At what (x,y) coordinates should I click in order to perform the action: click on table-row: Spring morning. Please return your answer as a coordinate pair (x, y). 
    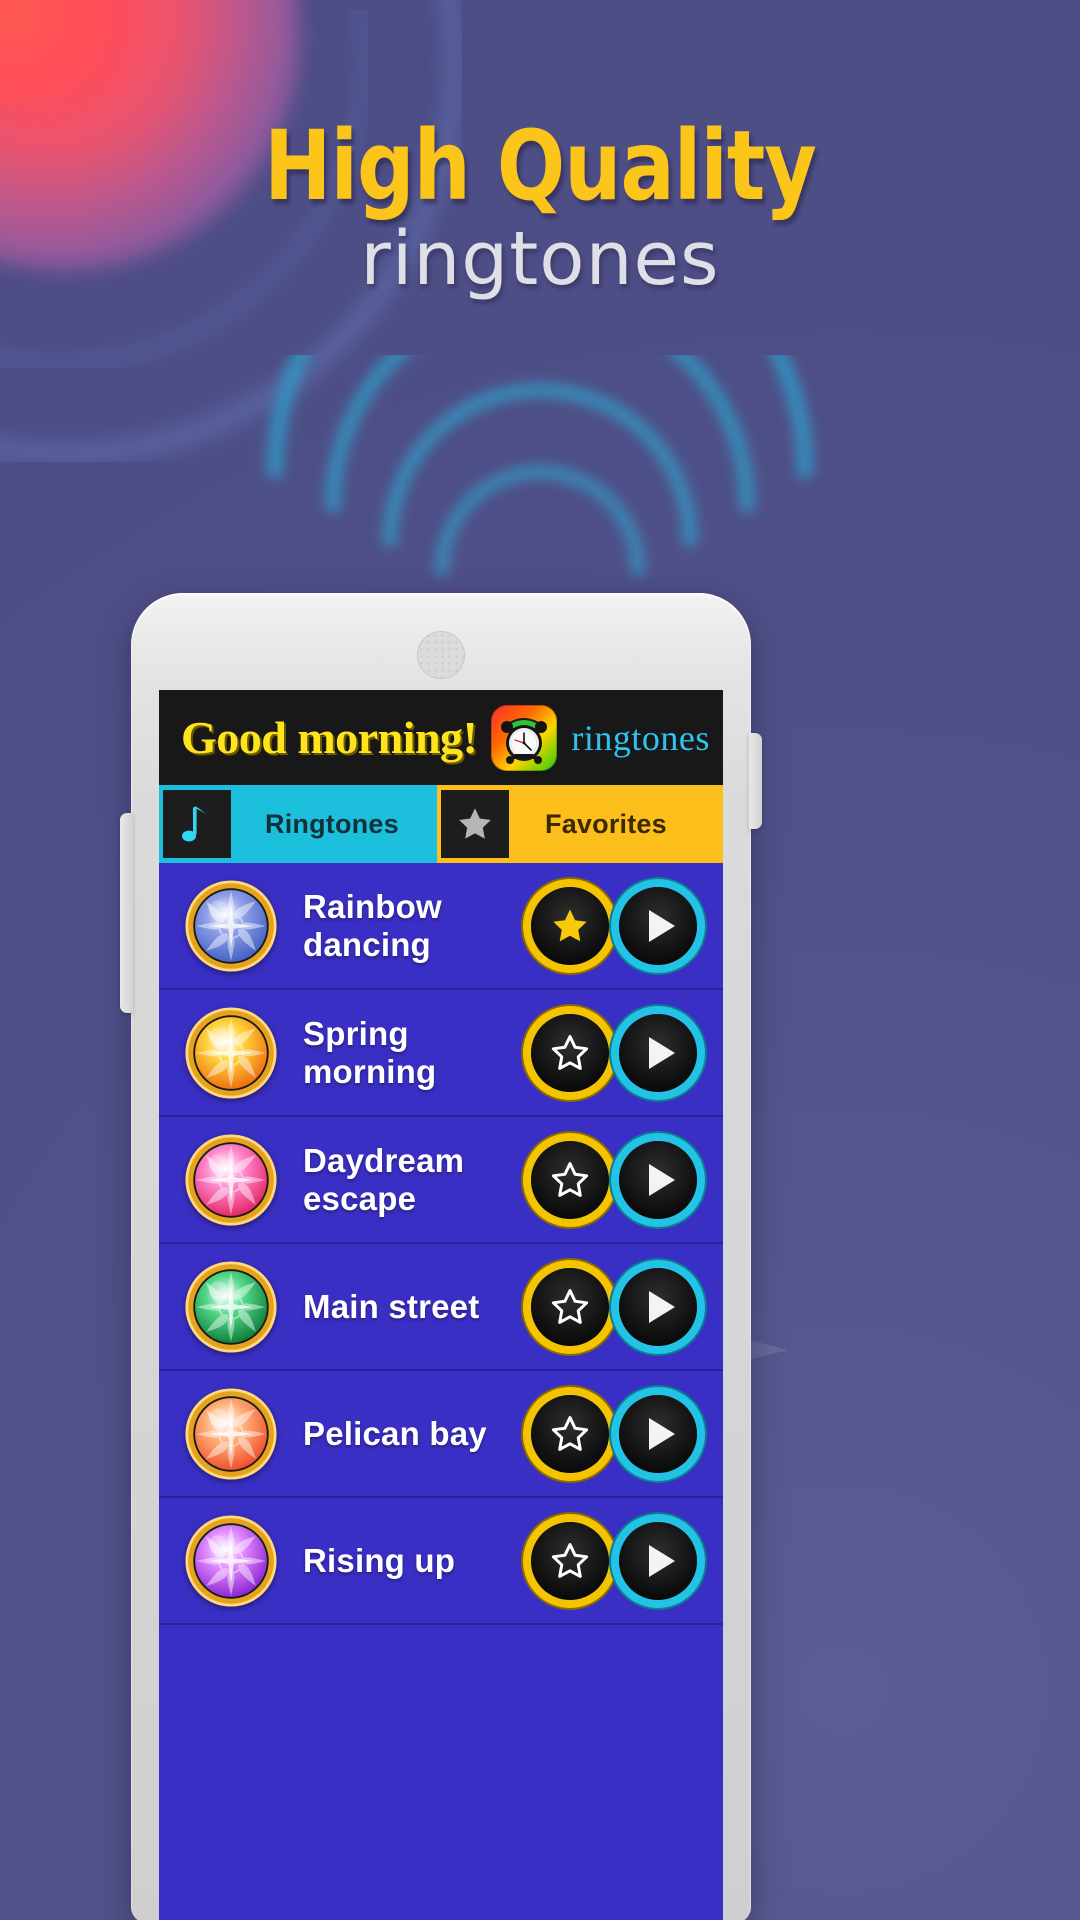
    Looking at the image, I should click on (441, 1053).